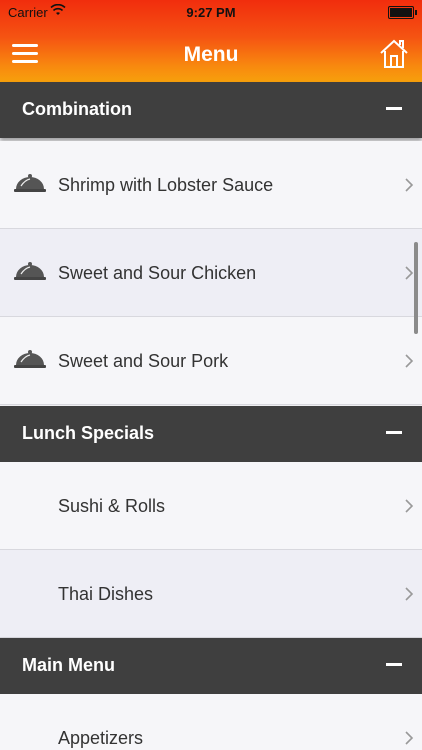 The image size is (422, 750). I want to click on top-bar: Carrier 9:27 PM Menu, so click(211, 41).